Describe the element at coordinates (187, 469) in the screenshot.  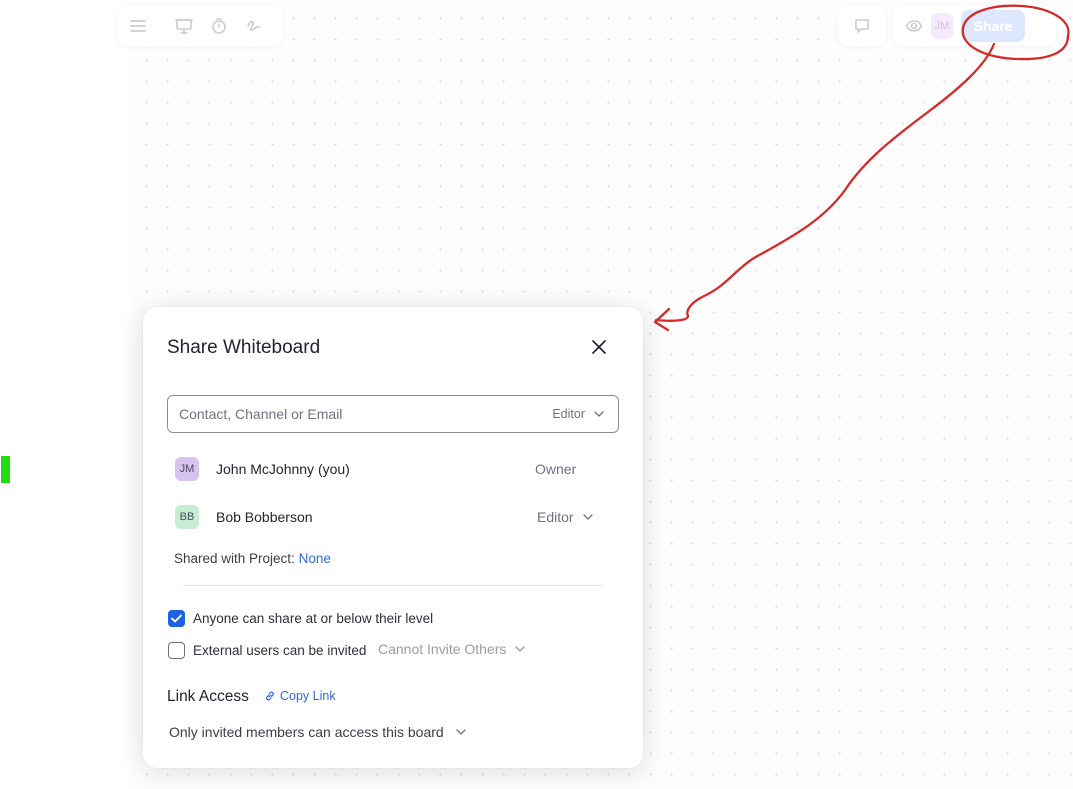
I see `avatar: JM` at that location.